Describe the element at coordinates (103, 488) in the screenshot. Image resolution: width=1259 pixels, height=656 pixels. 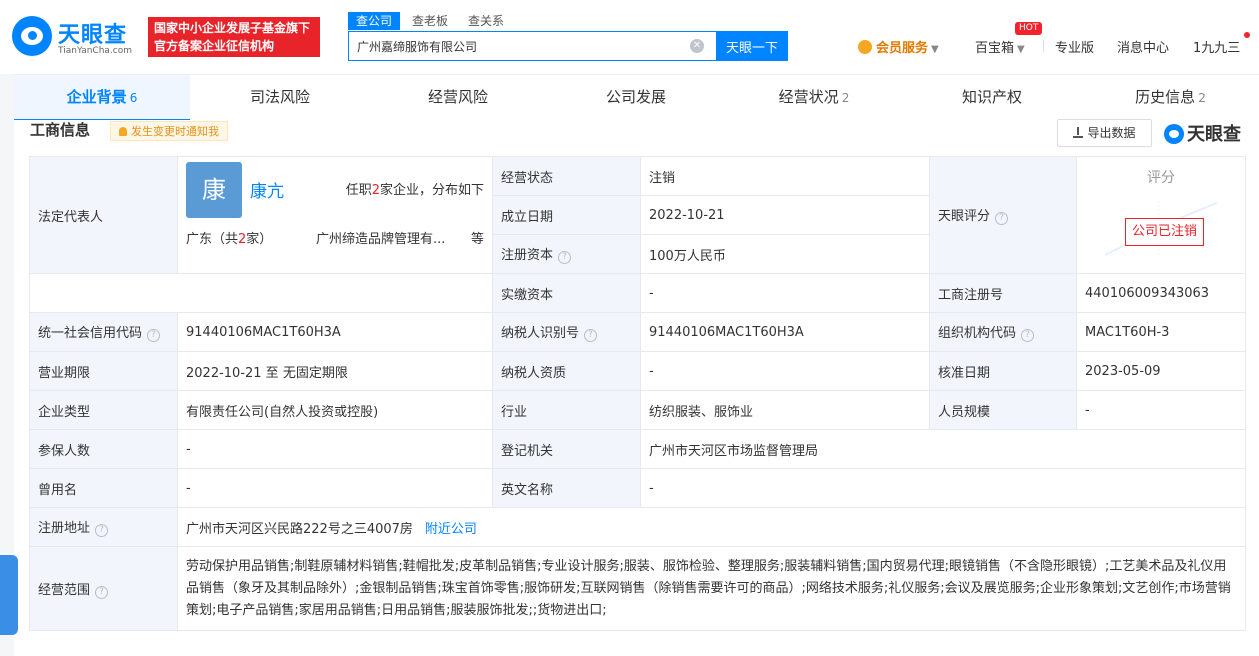
I see `former-name-label: 曾用名` at that location.